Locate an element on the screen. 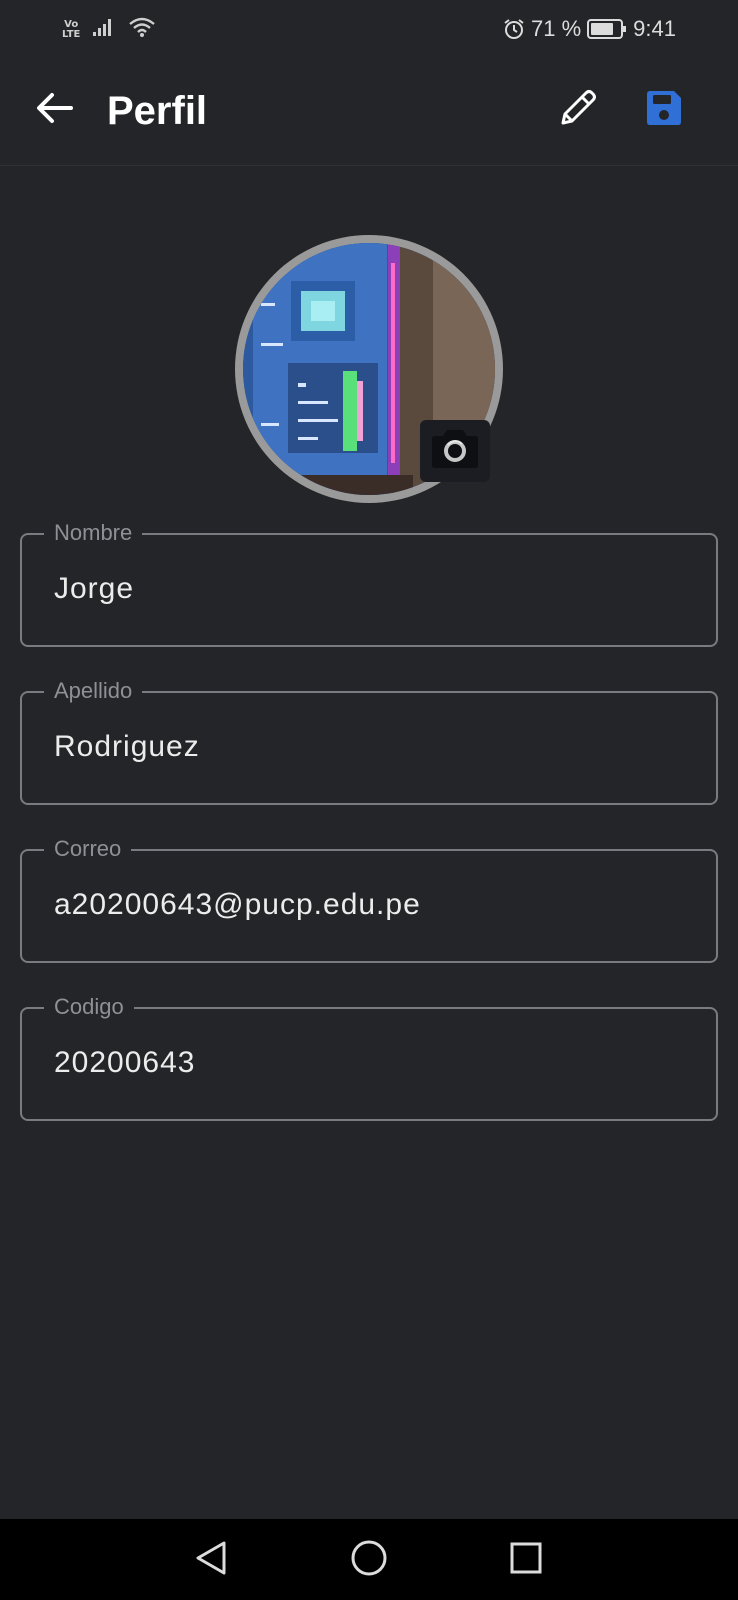 The image size is (738, 1600). system-nav-bar is located at coordinates (369, 1559).